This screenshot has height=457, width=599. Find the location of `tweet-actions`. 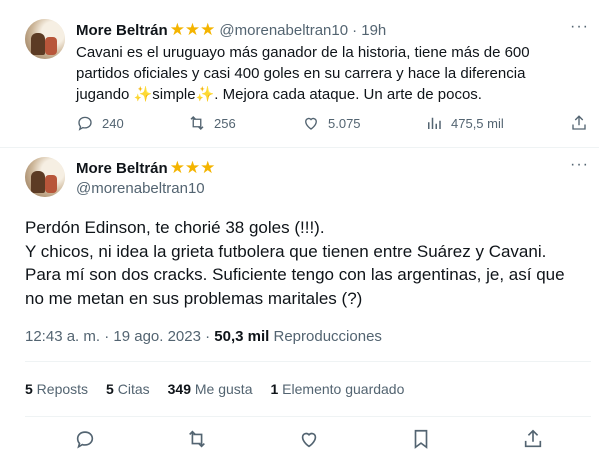

tweet-actions is located at coordinates (299, 440).